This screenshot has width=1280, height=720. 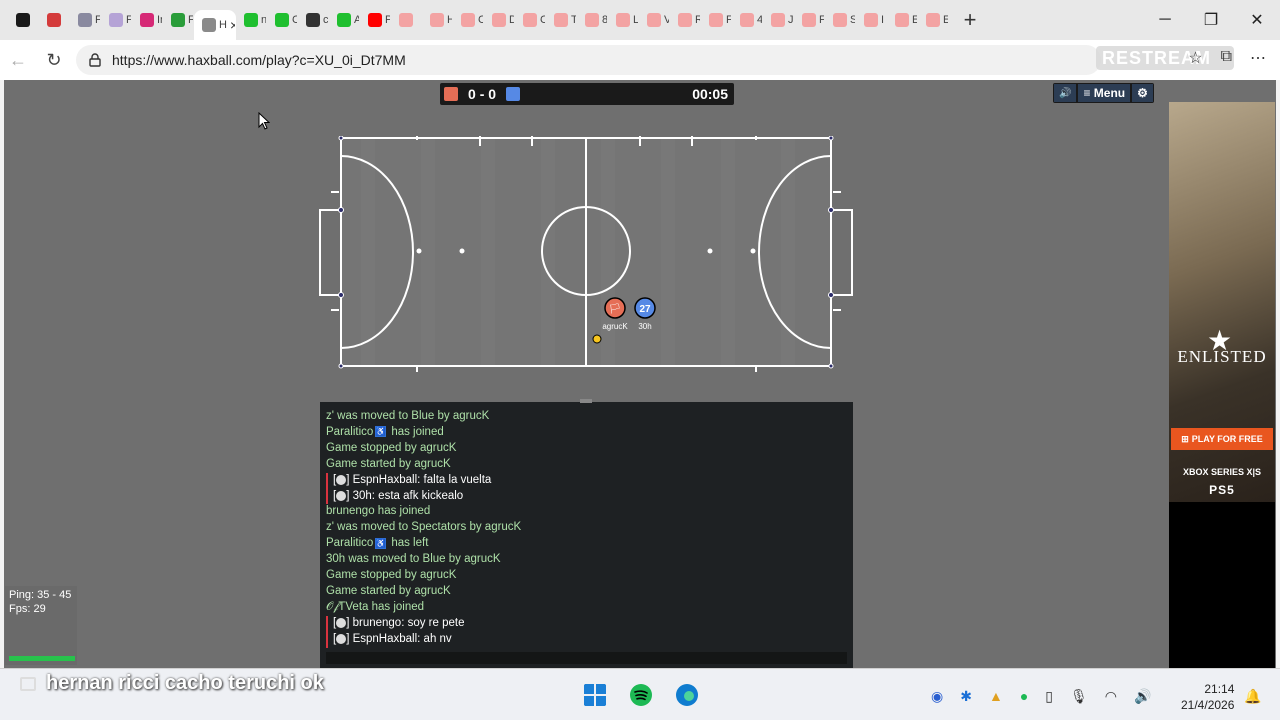 I want to click on edge-icon, so click(x=687, y=695).